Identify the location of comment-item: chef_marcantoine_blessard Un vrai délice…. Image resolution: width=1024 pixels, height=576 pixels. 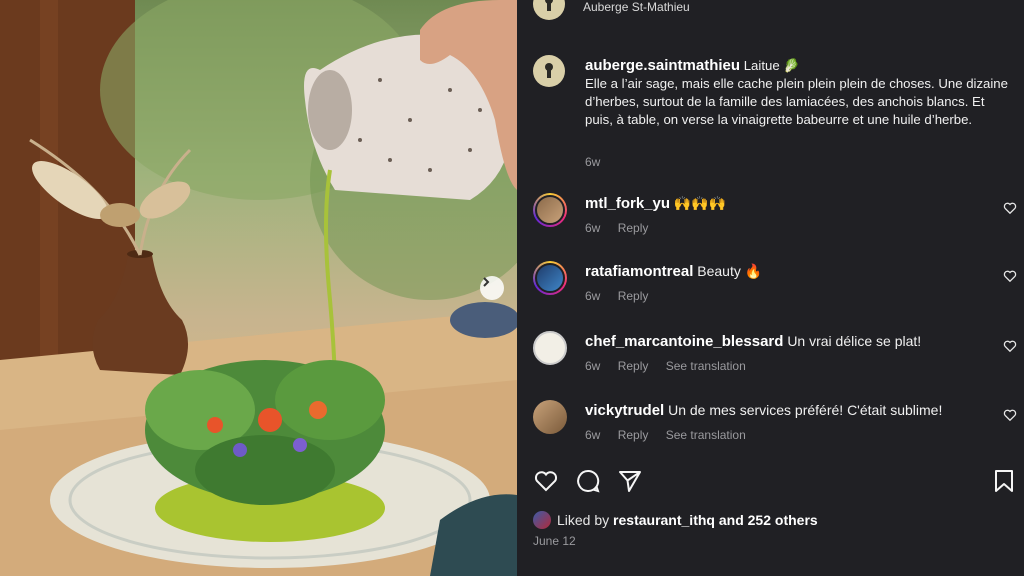
(775, 356).